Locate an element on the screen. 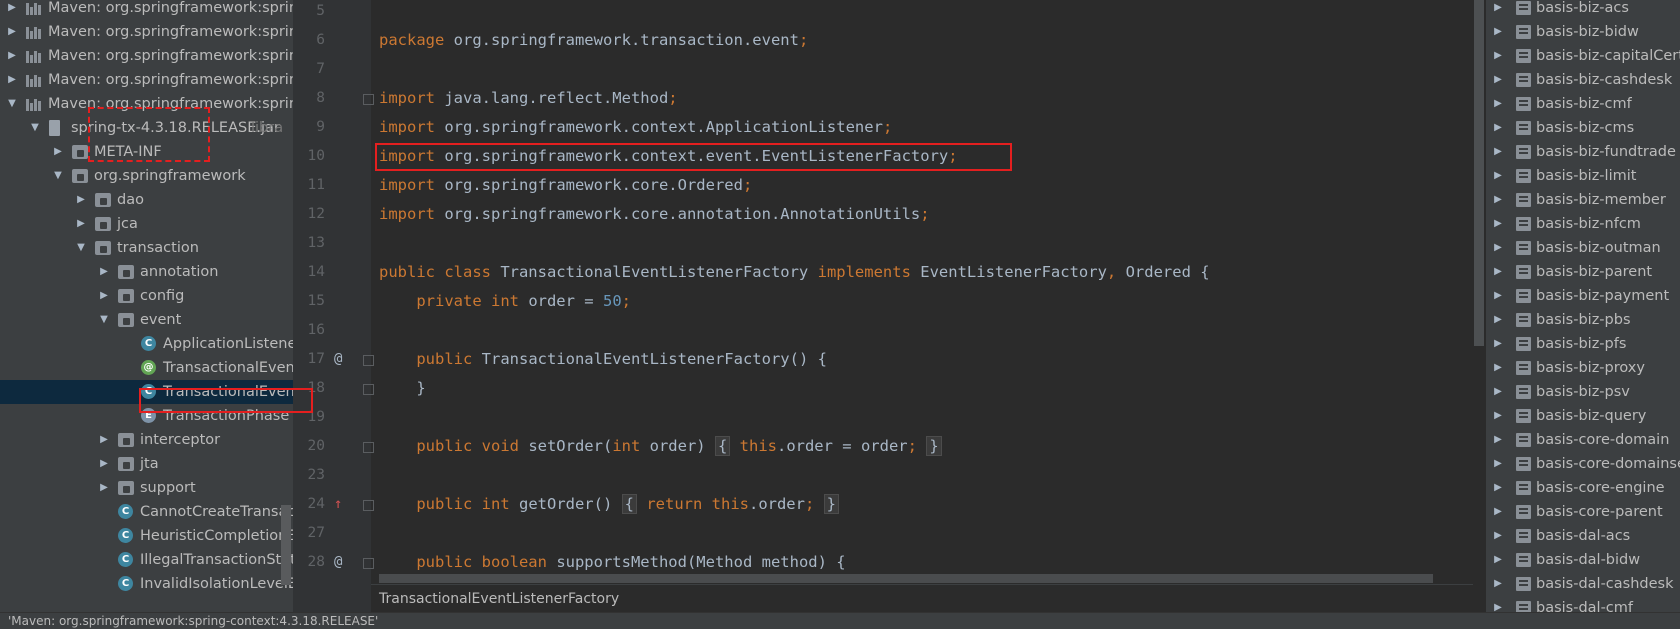  module-item: ▶ basis-dal-cashdesk is located at coordinates (1583, 584).